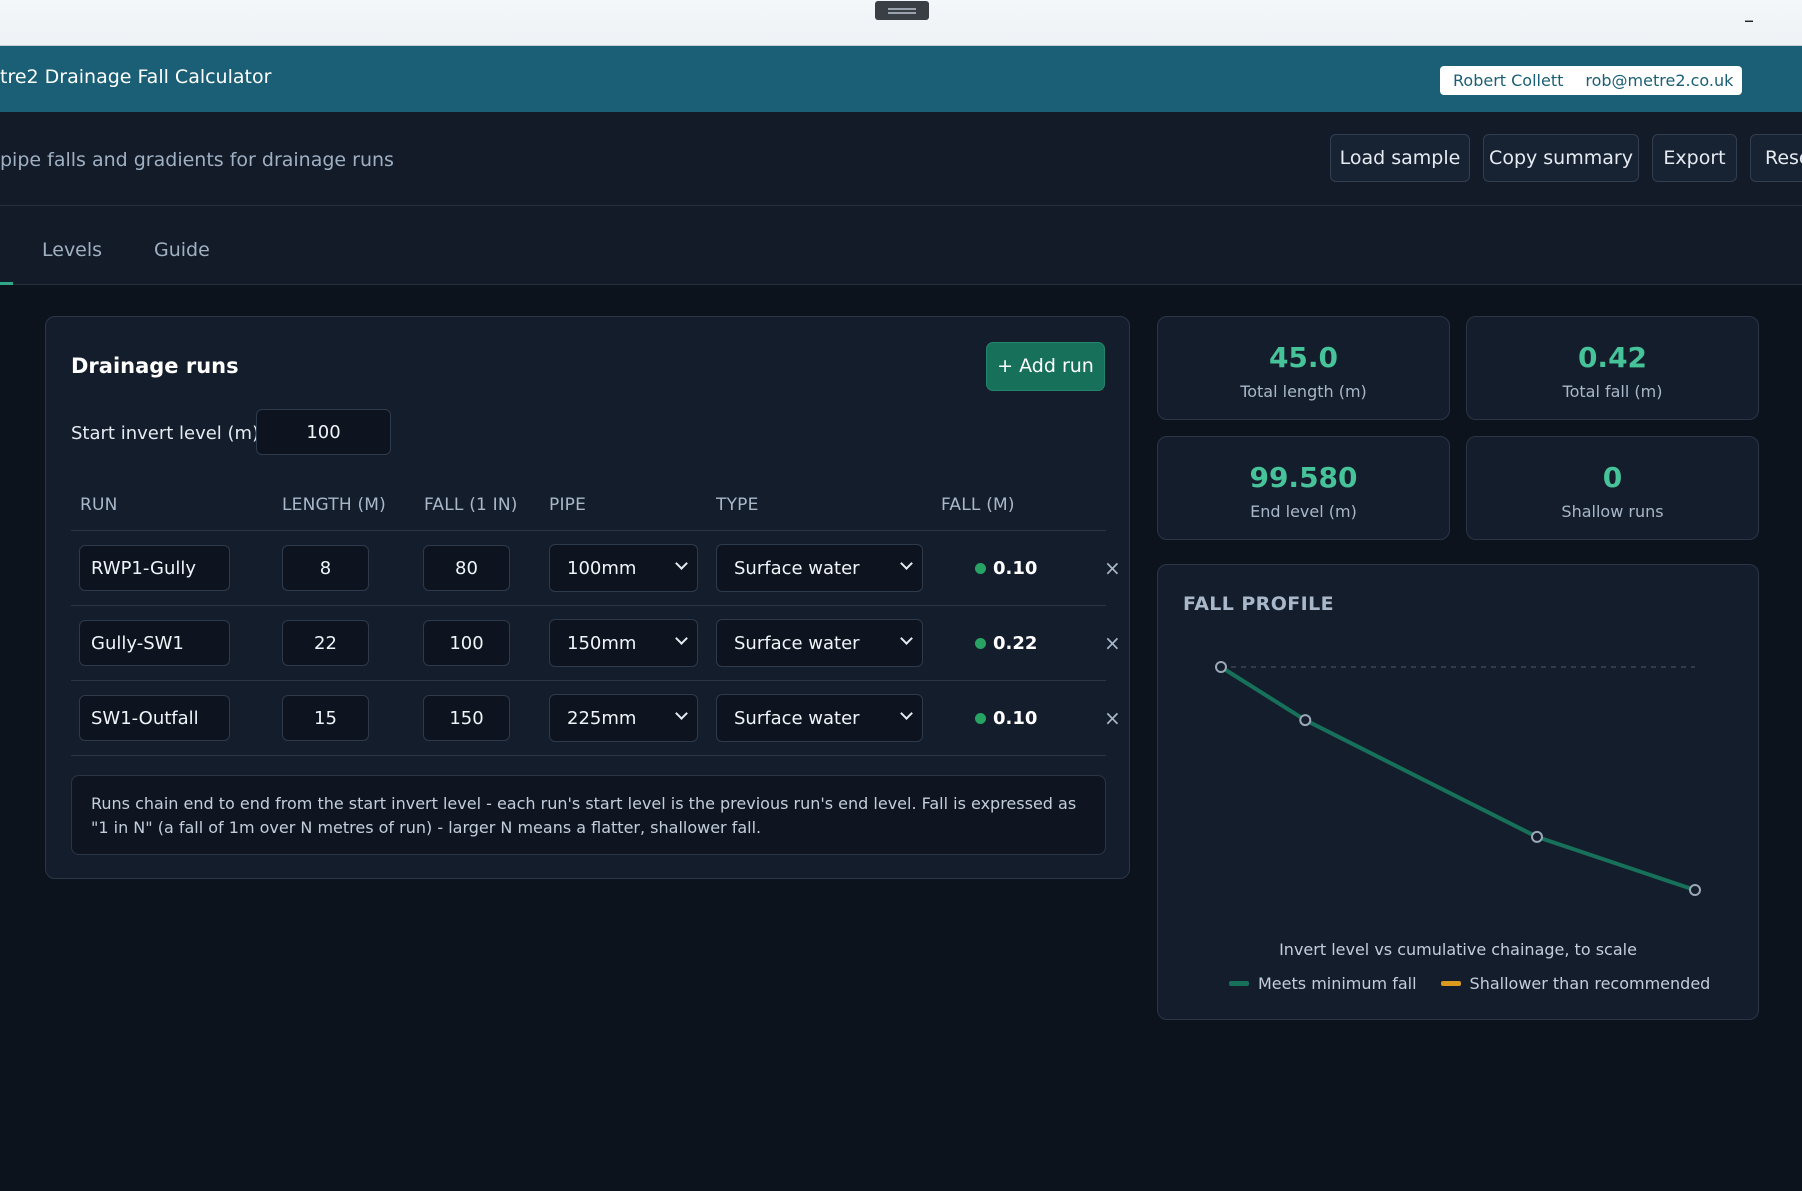 This screenshot has height=1191, width=1802. Describe the element at coordinates (6, 283) in the screenshot. I see `active-tab-indicator` at that location.